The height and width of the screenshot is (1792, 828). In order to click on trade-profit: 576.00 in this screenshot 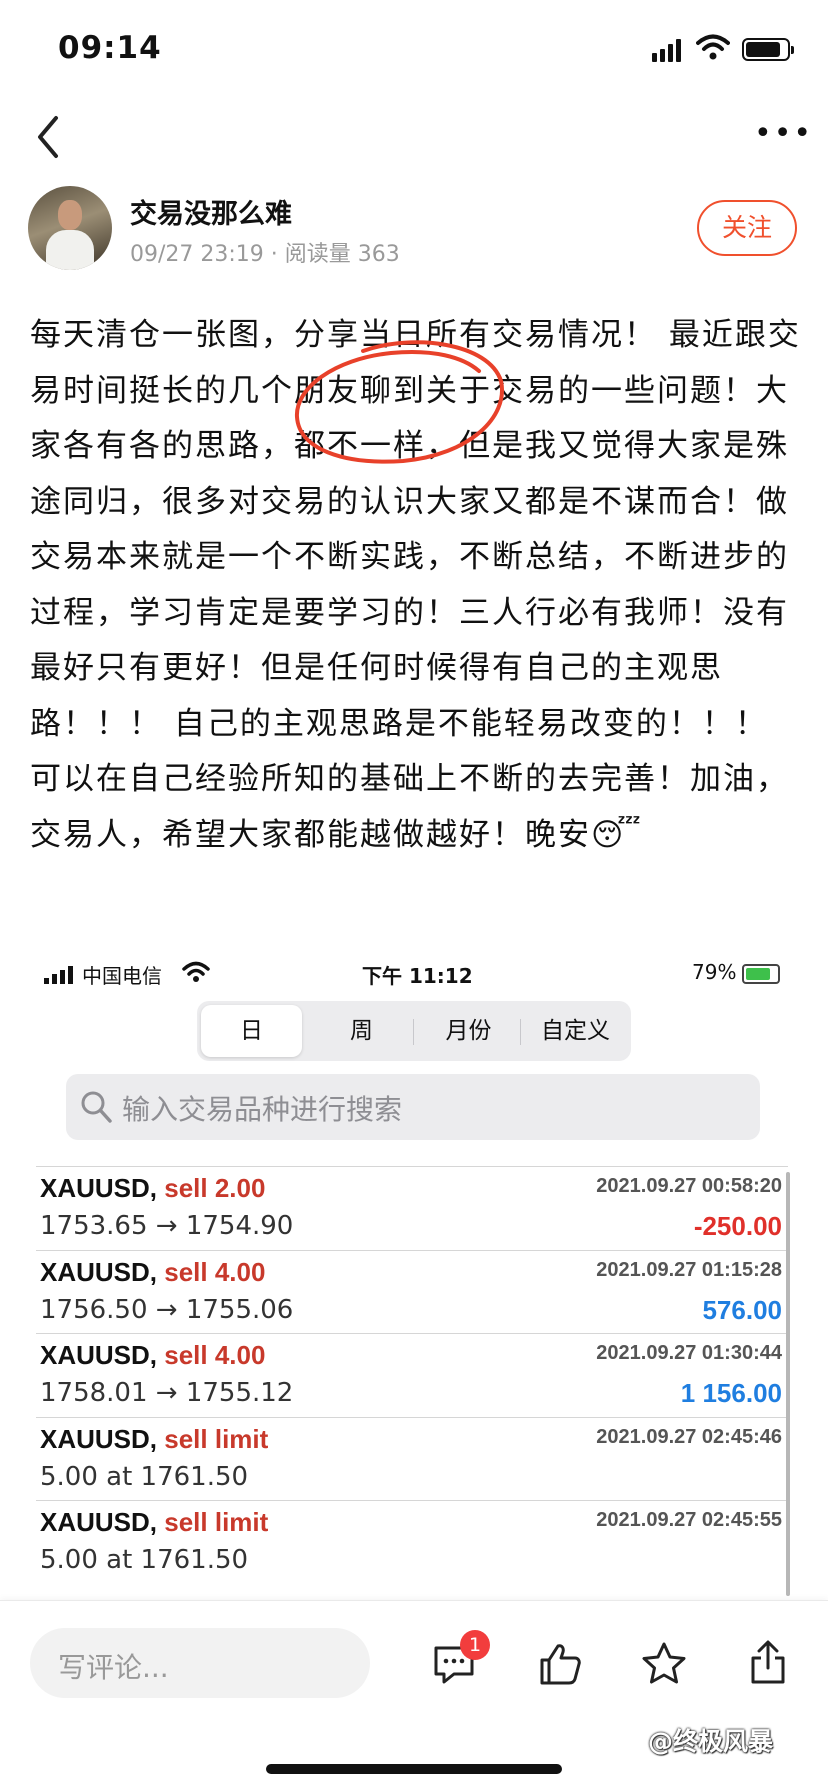, I will do `click(742, 1309)`.